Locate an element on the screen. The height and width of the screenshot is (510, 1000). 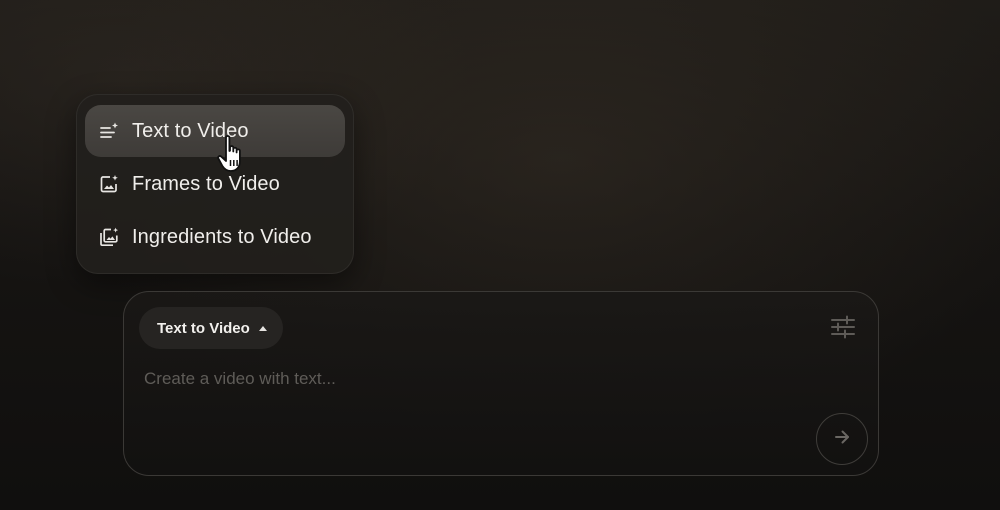
menu-item-ingredients-to-video: Ingredients to Video is located at coordinates (215, 237).